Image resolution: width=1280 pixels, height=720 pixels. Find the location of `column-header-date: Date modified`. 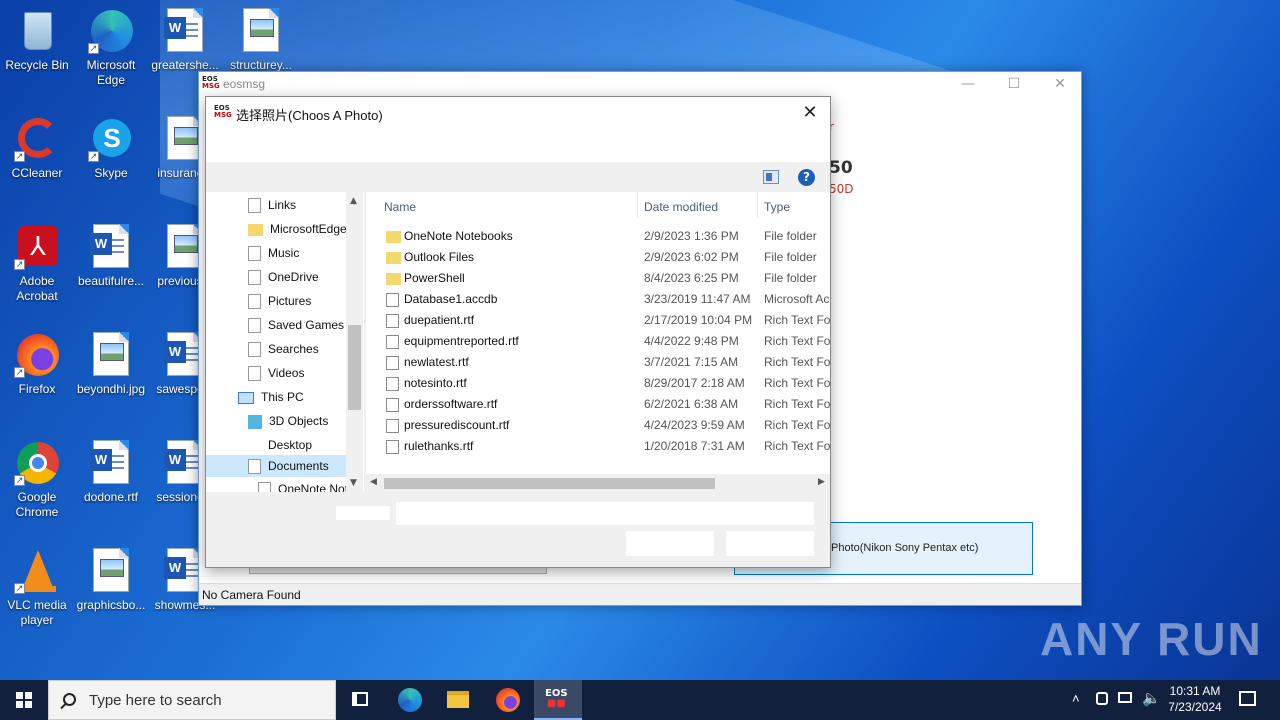

column-header-date: Date modified is located at coordinates (681, 207).